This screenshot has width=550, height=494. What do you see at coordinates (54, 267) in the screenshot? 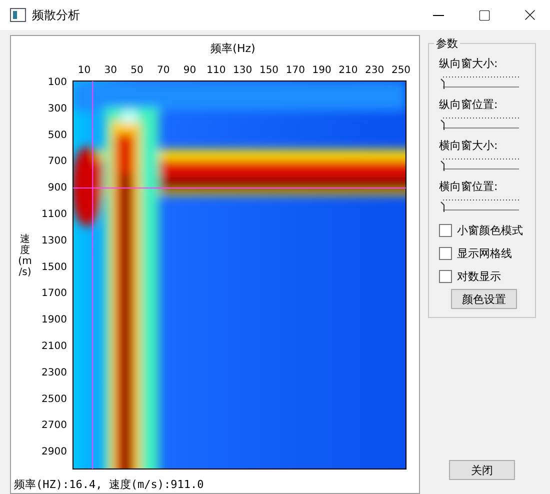
I see `y-tick-label: 1500` at bounding box center [54, 267].